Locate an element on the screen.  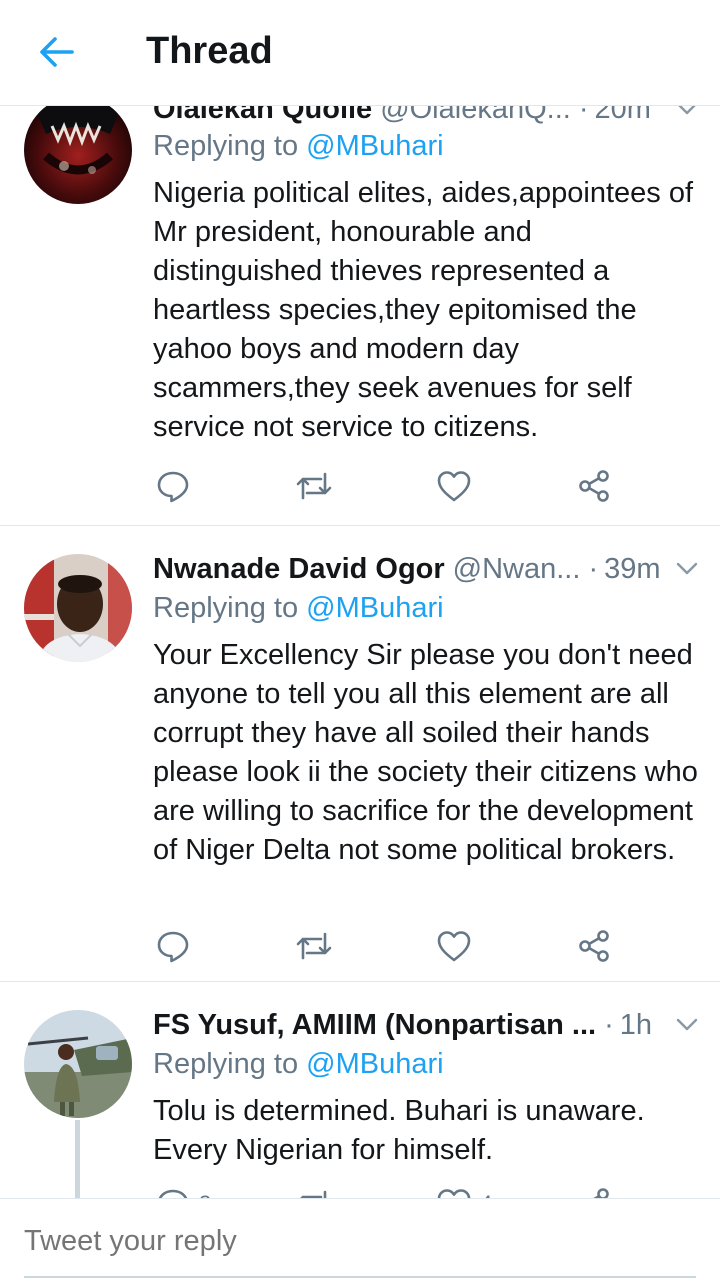
tweet-header: Olalekan Quolie @OlalekanQ... · 20m is located at coordinates (425, 117).